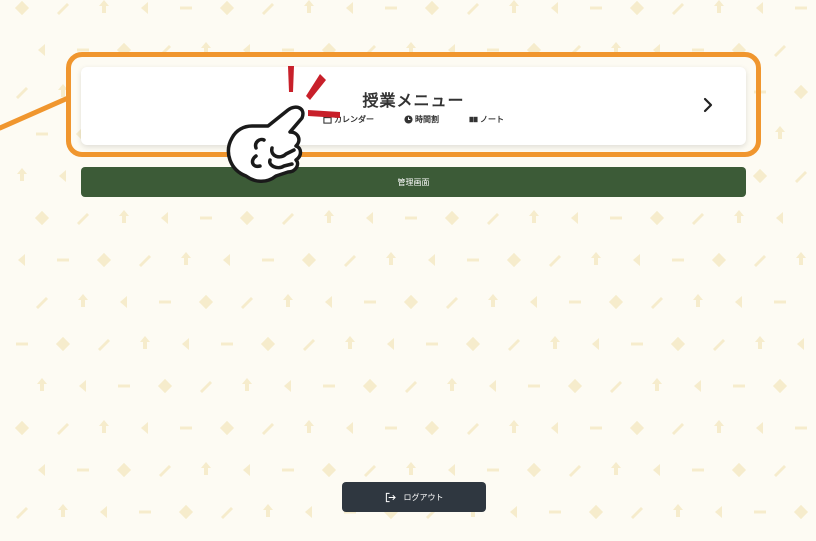 This screenshot has height=541, width=816. Describe the element at coordinates (348, 119) in the screenshot. I see `calendar-link: カレンダー` at that location.